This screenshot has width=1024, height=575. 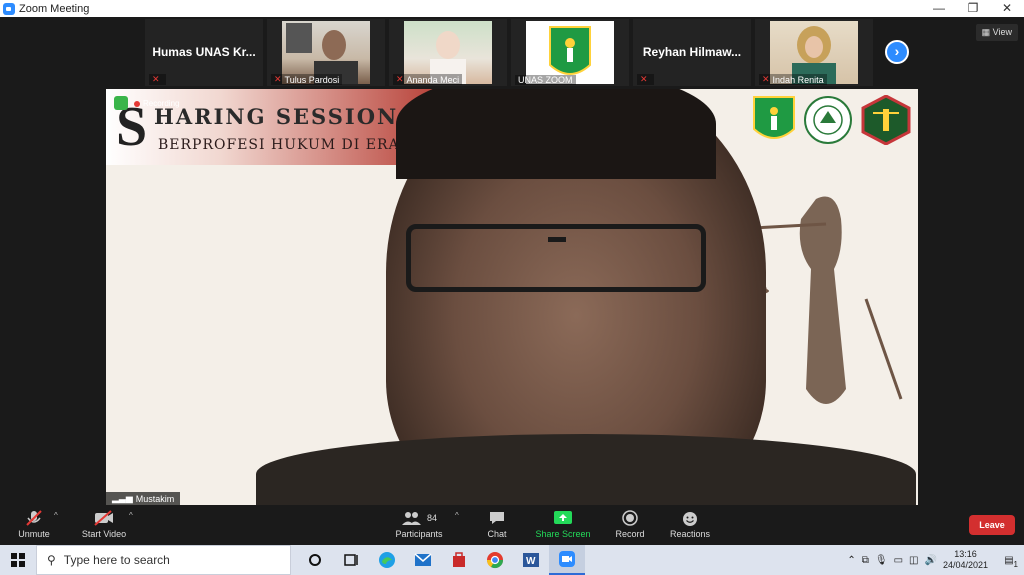 What do you see at coordinates (965, 560) in the screenshot?
I see `clock: 13:16 24/04/2021` at bounding box center [965, 560].